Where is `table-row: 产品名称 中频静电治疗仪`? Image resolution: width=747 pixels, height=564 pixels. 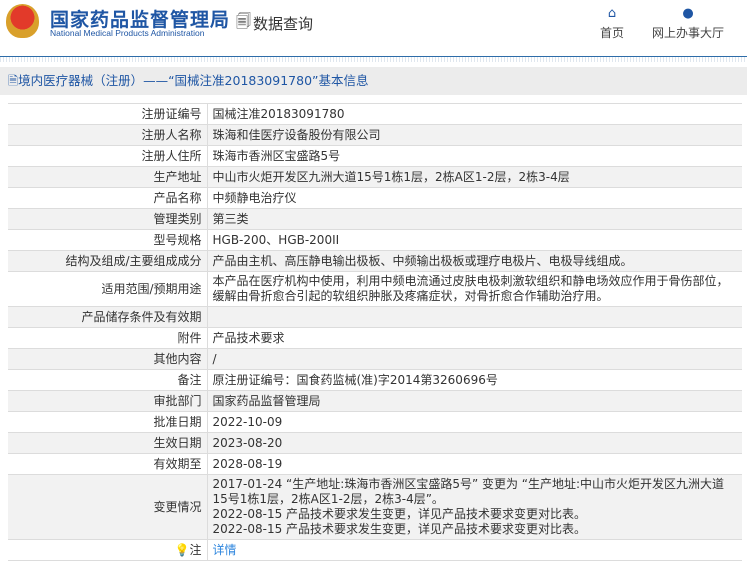
table-row: 产品名称 中频静电治疗仪 is located at coordinates (375, 198).